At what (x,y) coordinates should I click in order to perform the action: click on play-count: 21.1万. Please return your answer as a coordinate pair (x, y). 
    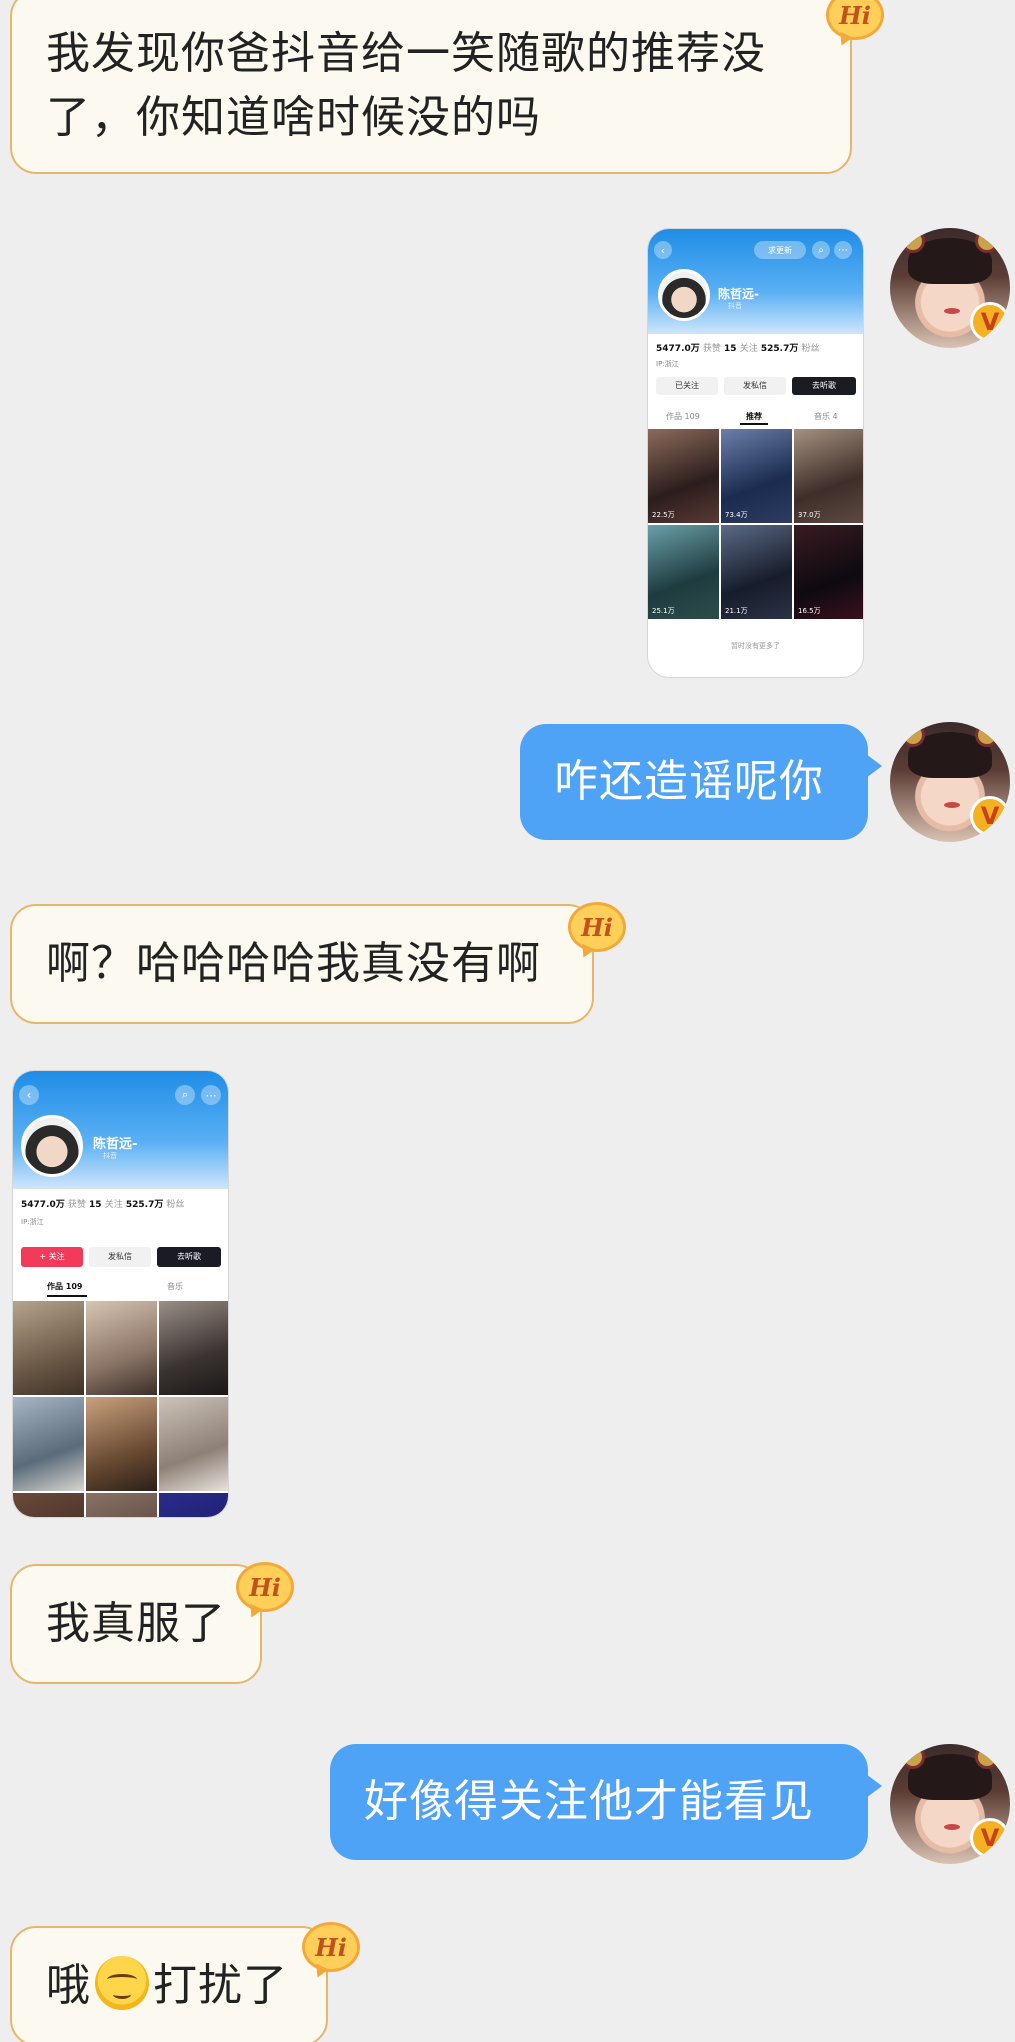
    Looking at the image, I should click on (736, 611).